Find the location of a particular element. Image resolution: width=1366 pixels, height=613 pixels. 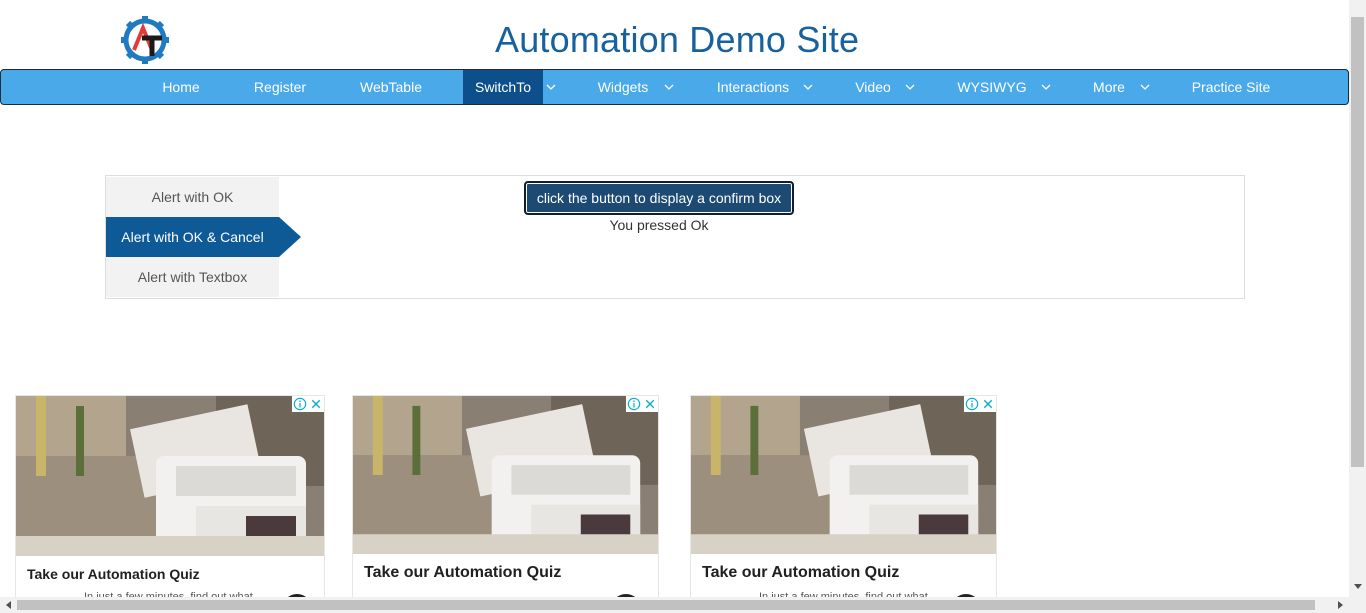

scroll-down-arrow-icon is located at coordinates (1357, 586).